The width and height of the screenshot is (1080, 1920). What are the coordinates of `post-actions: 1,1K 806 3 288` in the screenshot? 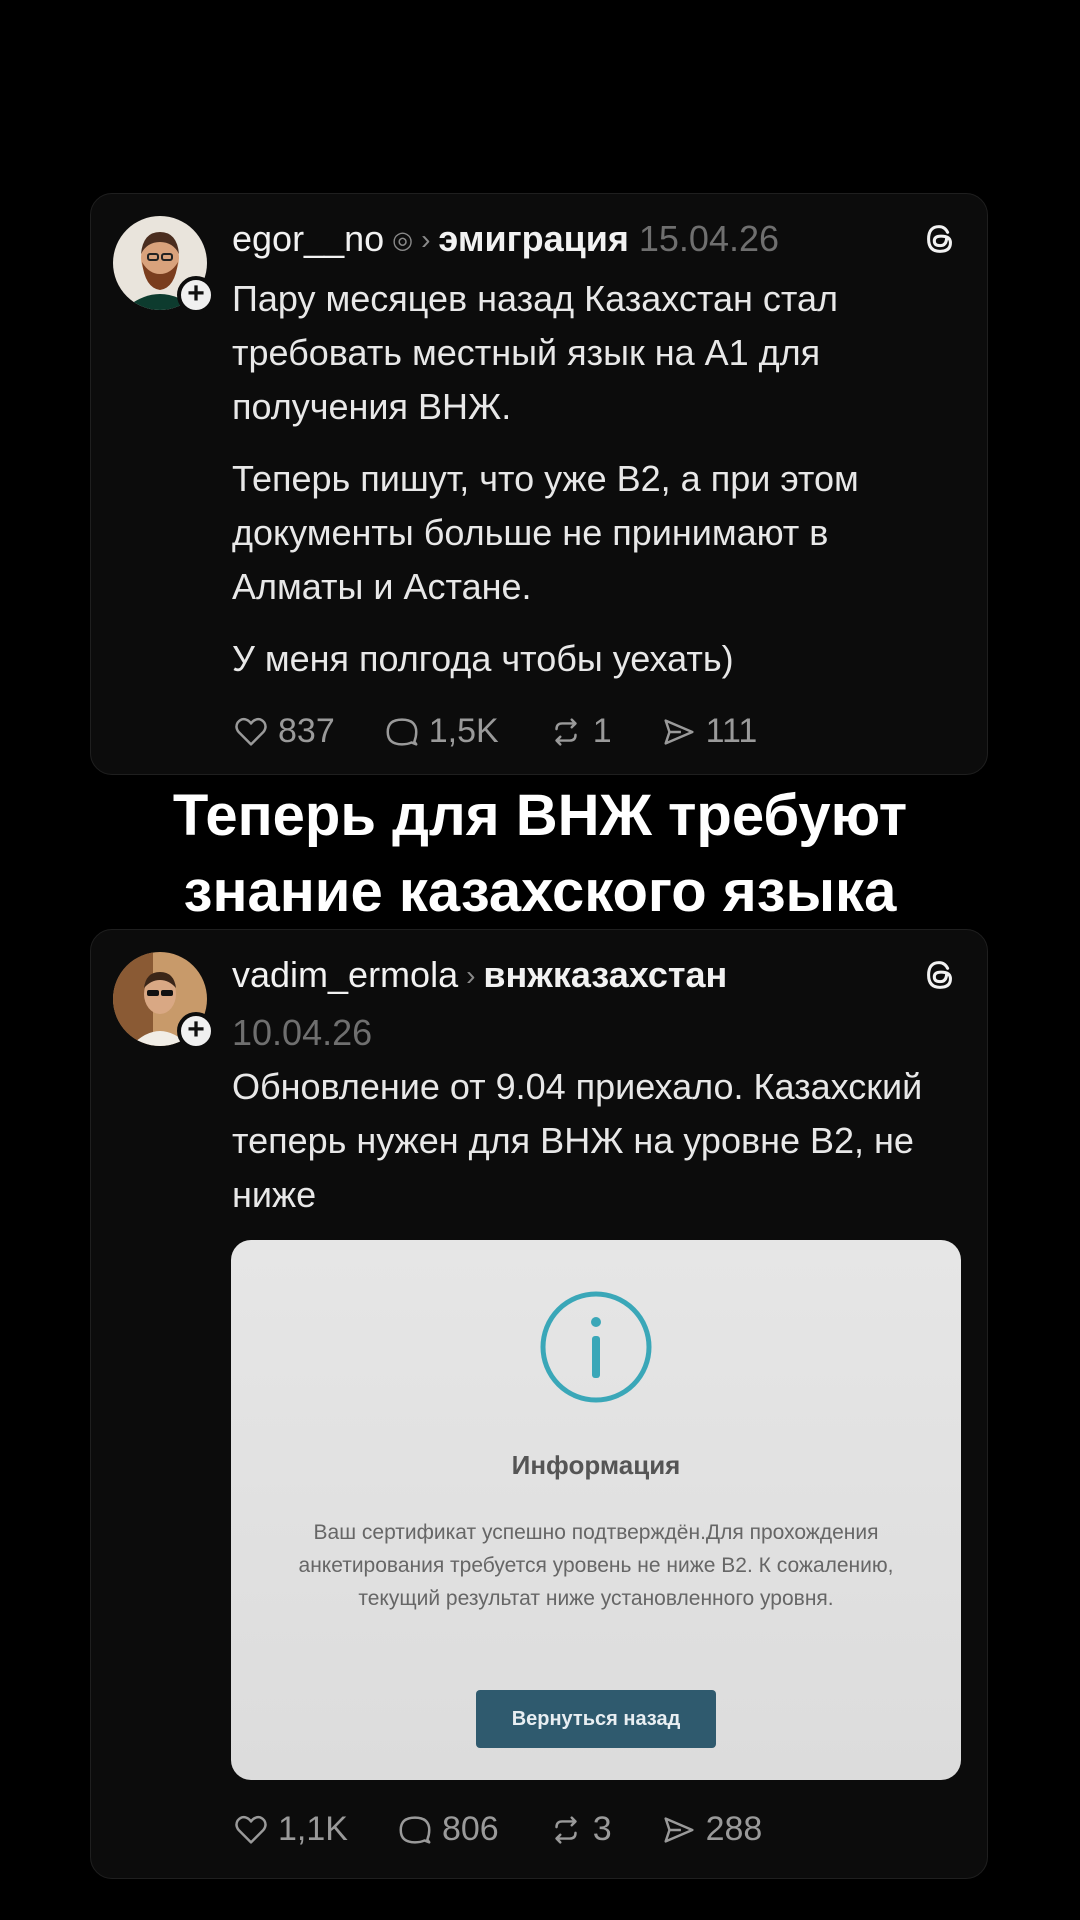 It's located at (521, 1829).